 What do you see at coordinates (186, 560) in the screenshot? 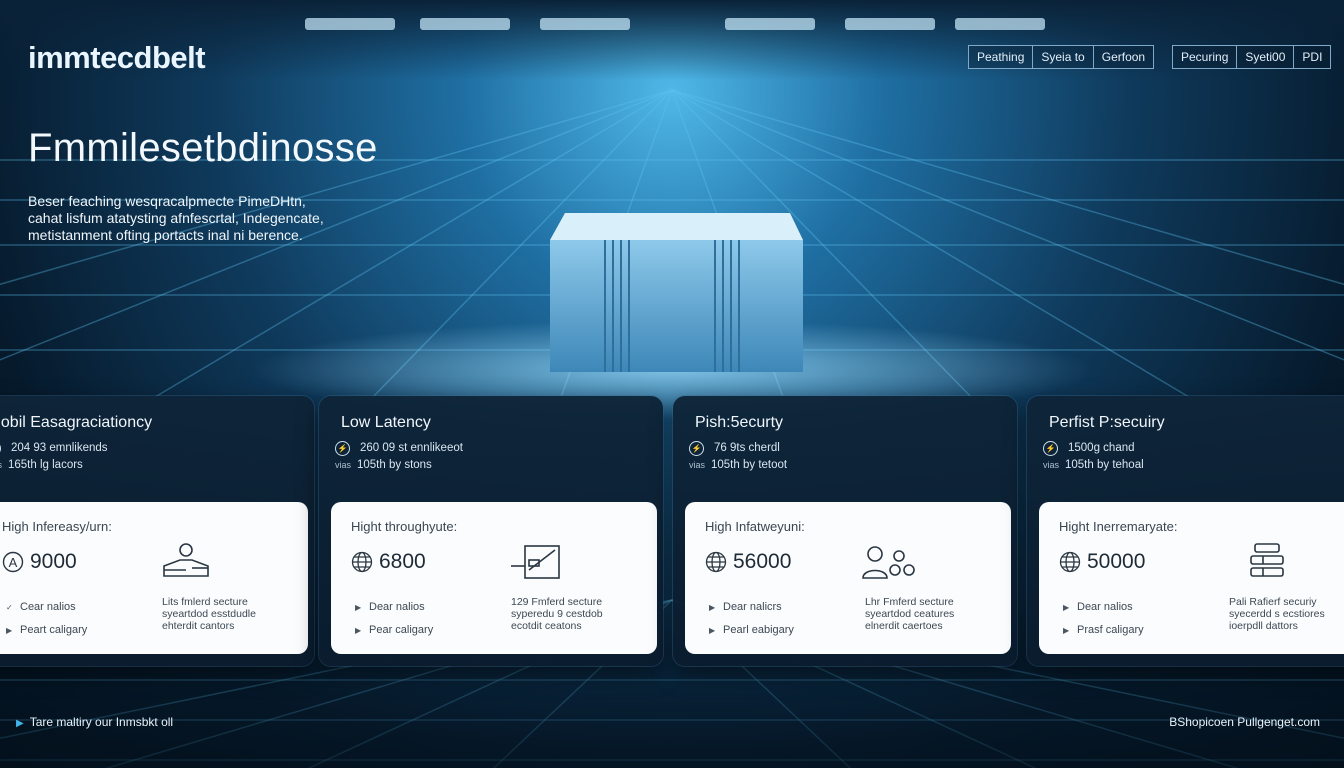
I see `person-device-icon` at bounding box center [186, 560].